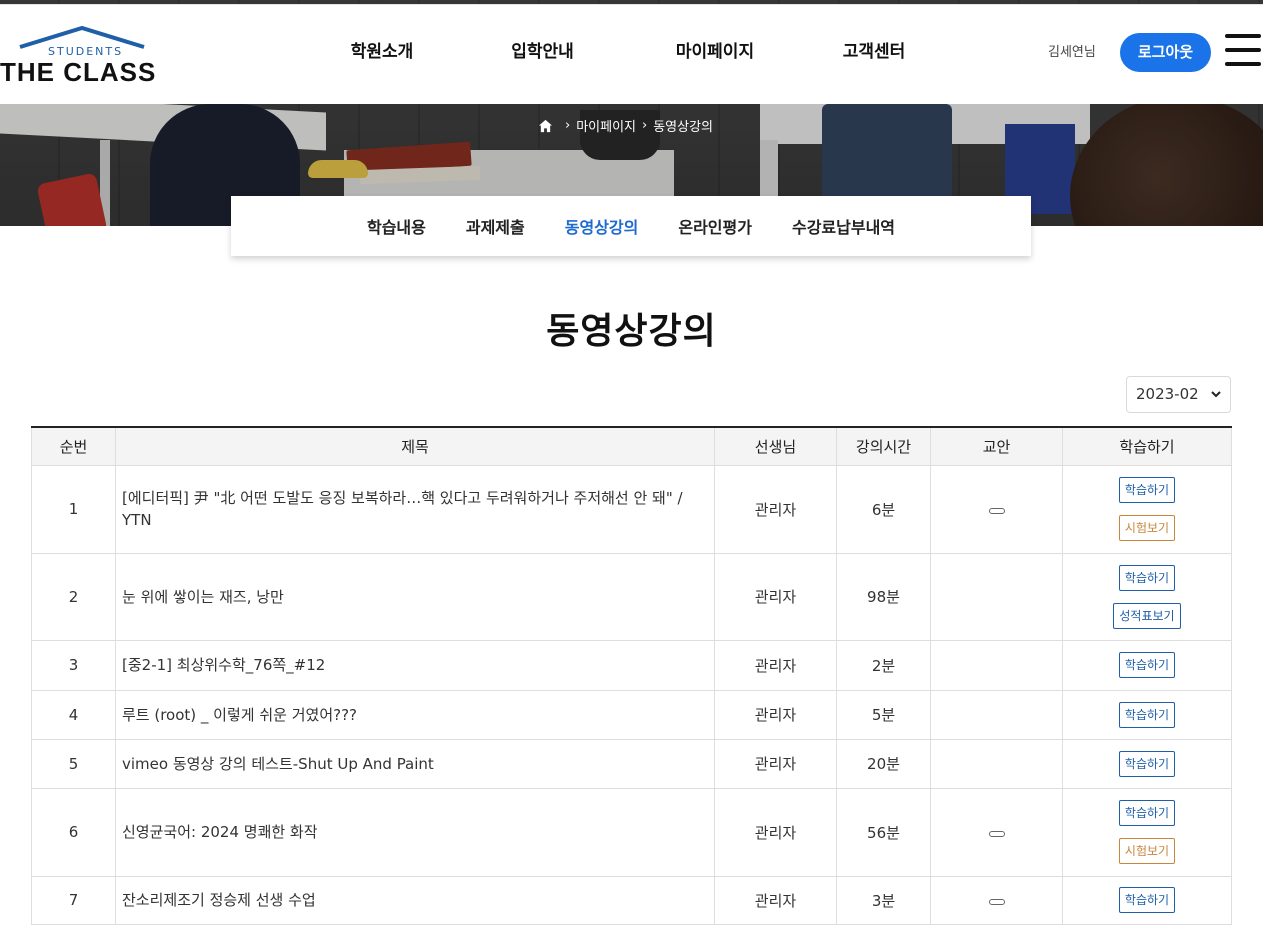 The width and height of the screenshot is (1263, 932). I want to click on row-no: 3, so click(73, 665).